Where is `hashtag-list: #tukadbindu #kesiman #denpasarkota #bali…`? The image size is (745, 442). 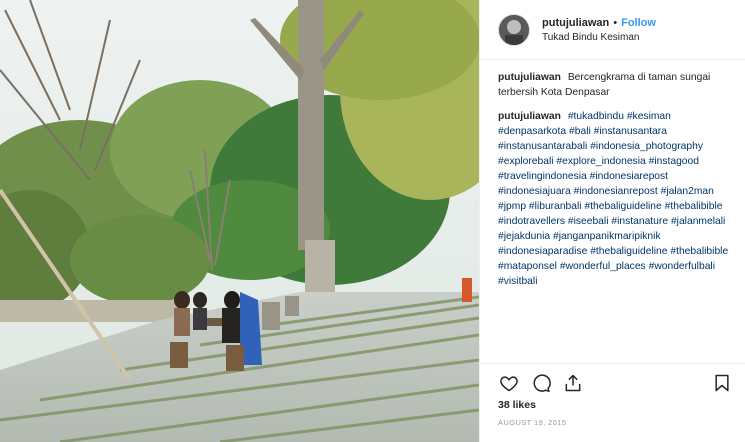 hashtag-list: #tukadbindu #kesiman #denpasarkota #bali… is located at coordinates (613, 199).